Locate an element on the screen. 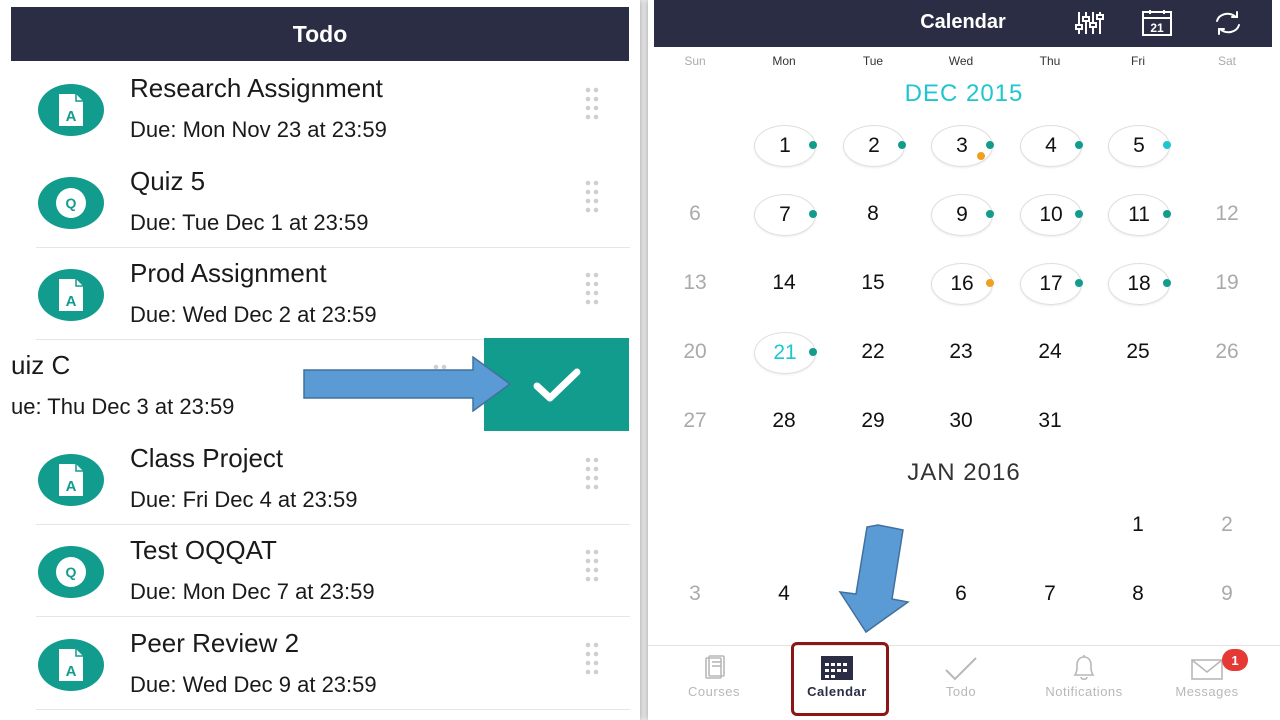 Image resolution: width=1280 pixels, height=720 pixels. calendar-day-number: 2 is located at coordinates (1227, 524).